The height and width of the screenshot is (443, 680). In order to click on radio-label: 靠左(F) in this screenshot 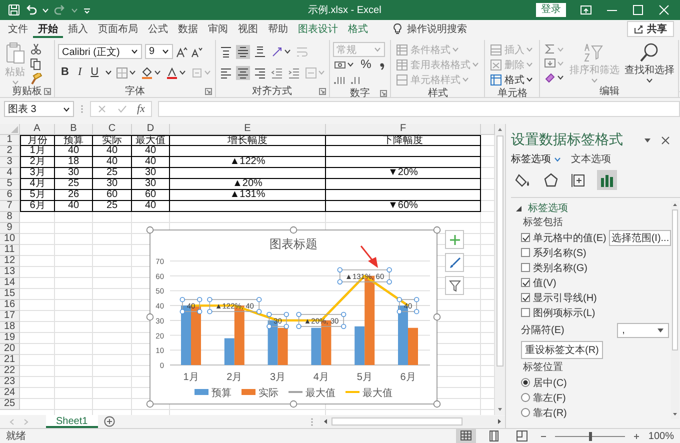, I will do `click(549, 397)`.